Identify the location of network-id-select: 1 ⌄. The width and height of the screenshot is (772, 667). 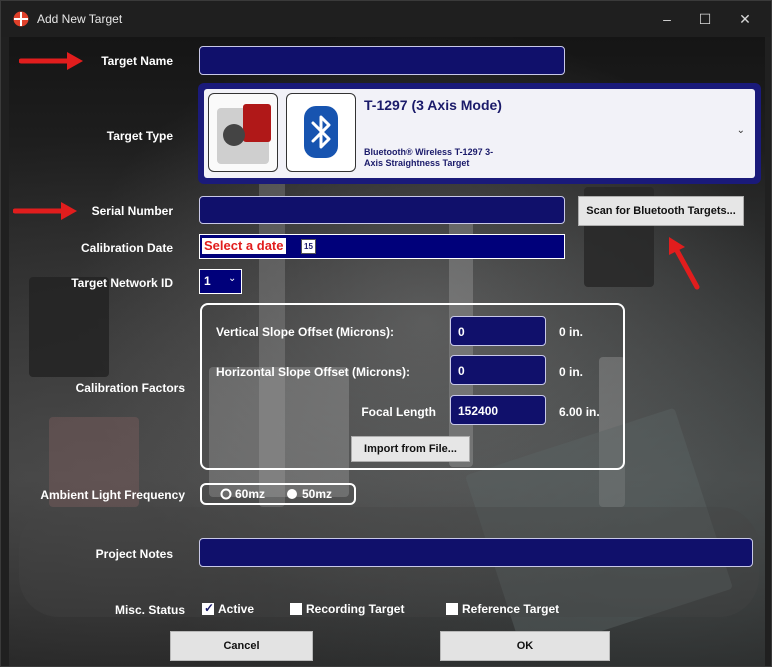
(220, 281).